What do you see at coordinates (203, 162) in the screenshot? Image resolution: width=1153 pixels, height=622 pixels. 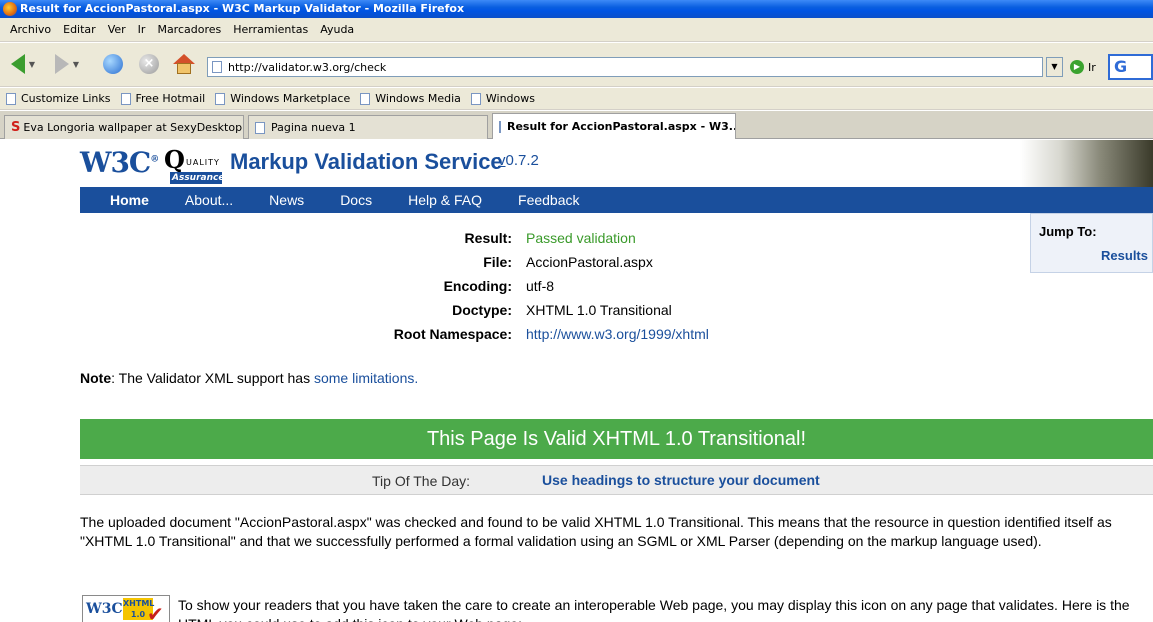 I see `qa-logo-uality: UALITY` at bounding box center [203, 162].